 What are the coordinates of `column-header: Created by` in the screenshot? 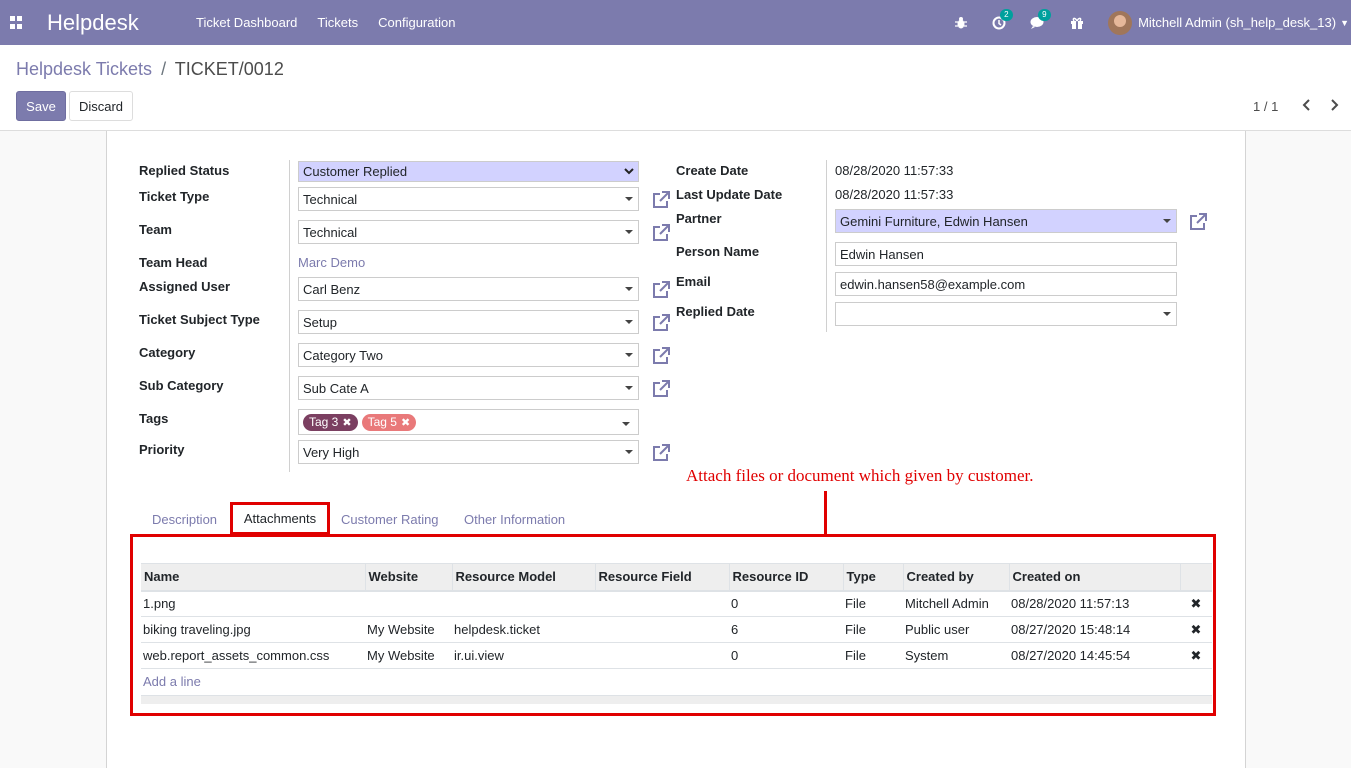 It's located at (955, 577).